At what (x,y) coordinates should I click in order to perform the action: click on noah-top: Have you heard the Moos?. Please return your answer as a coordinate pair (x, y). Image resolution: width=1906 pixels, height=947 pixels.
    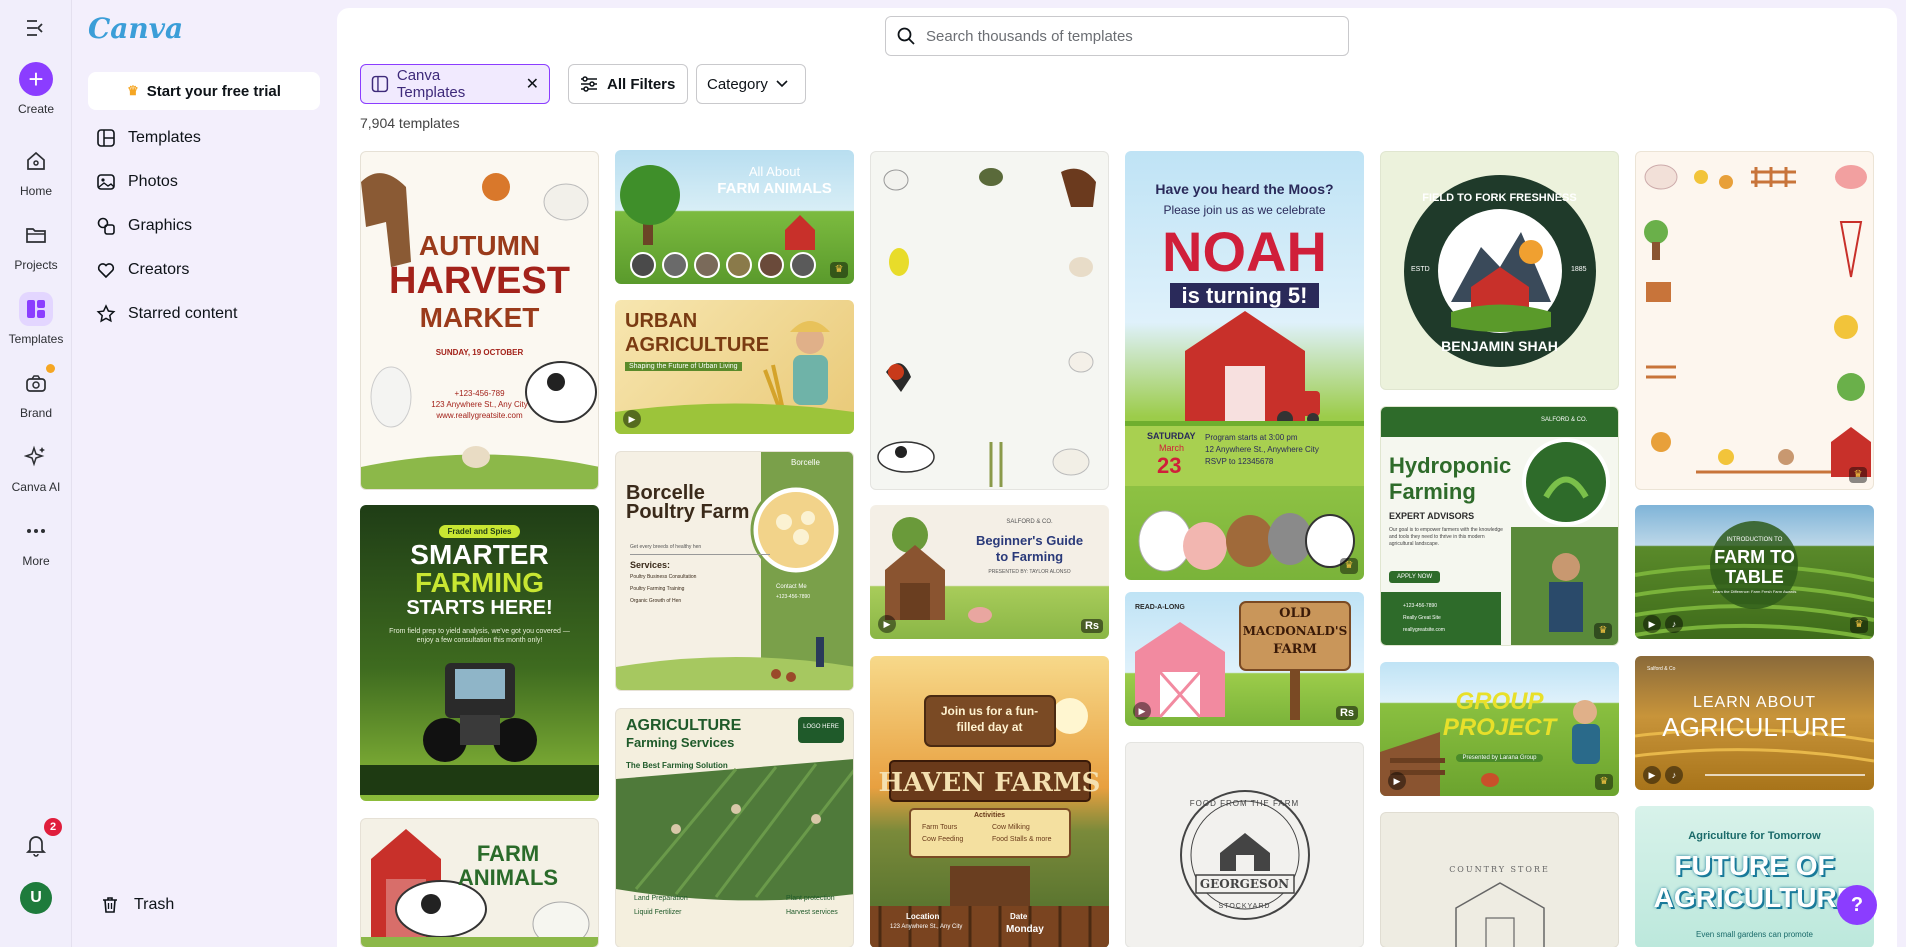
    Looking at the image, I should click on (1244, 189).